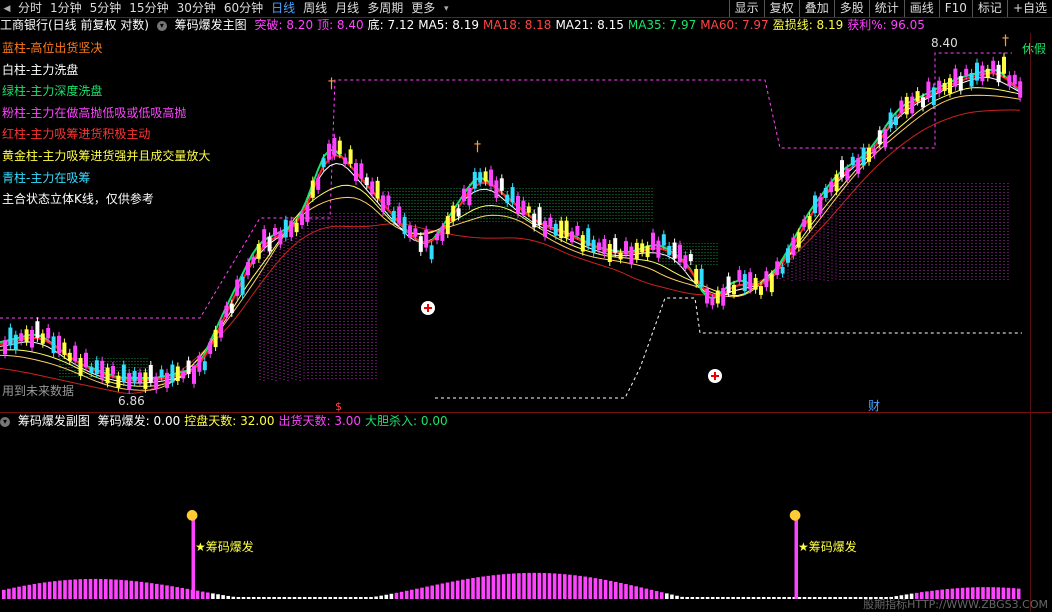 The height and width of the screenshot is (612, 1052). Describe the element at coordinates (148, 8) in the screenshot. I see `period-tab: 15分钟` at that location.